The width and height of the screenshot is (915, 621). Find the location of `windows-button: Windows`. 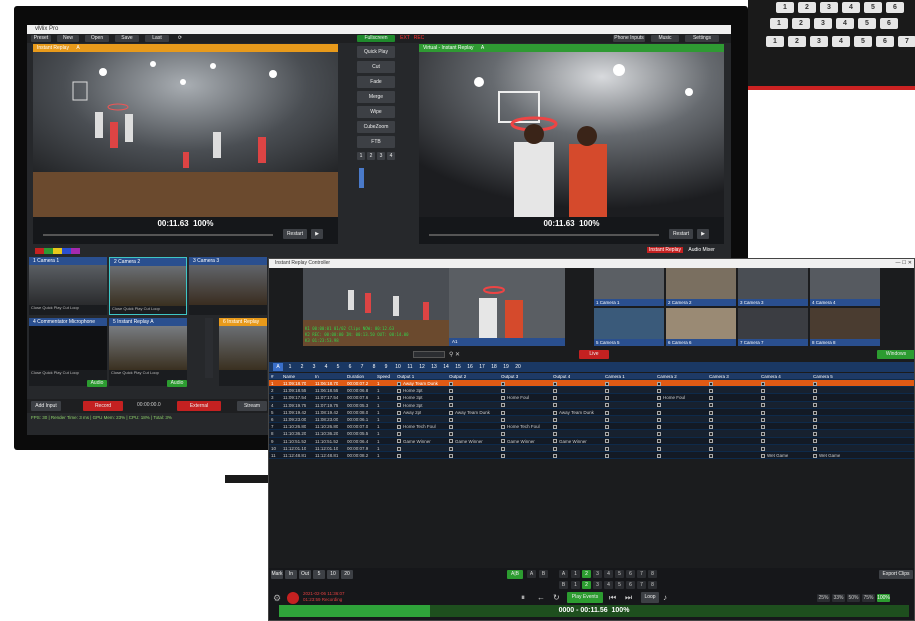

windows-button: Windows is located at coordinates (895, 354).